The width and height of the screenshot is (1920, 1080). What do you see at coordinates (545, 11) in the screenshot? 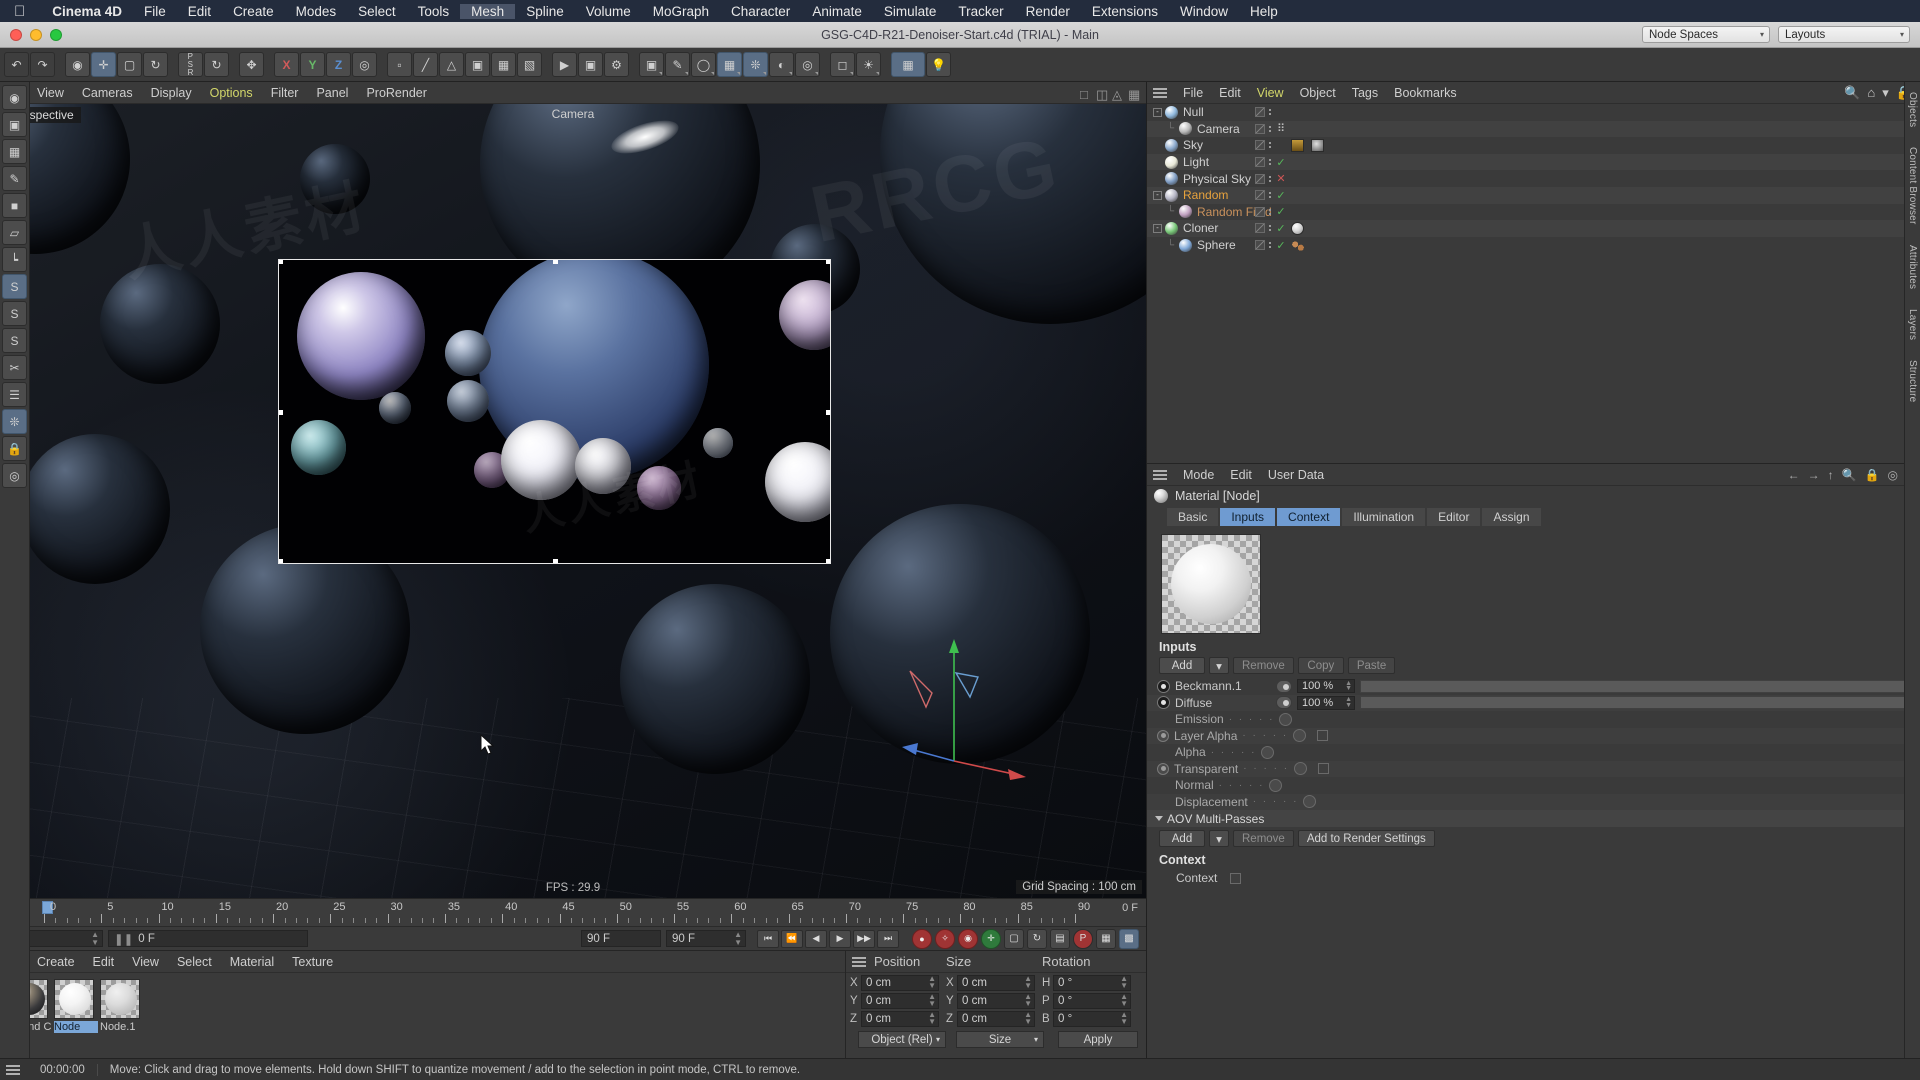
I see `menu-spline: Spline` at bounding box center [545, 11].